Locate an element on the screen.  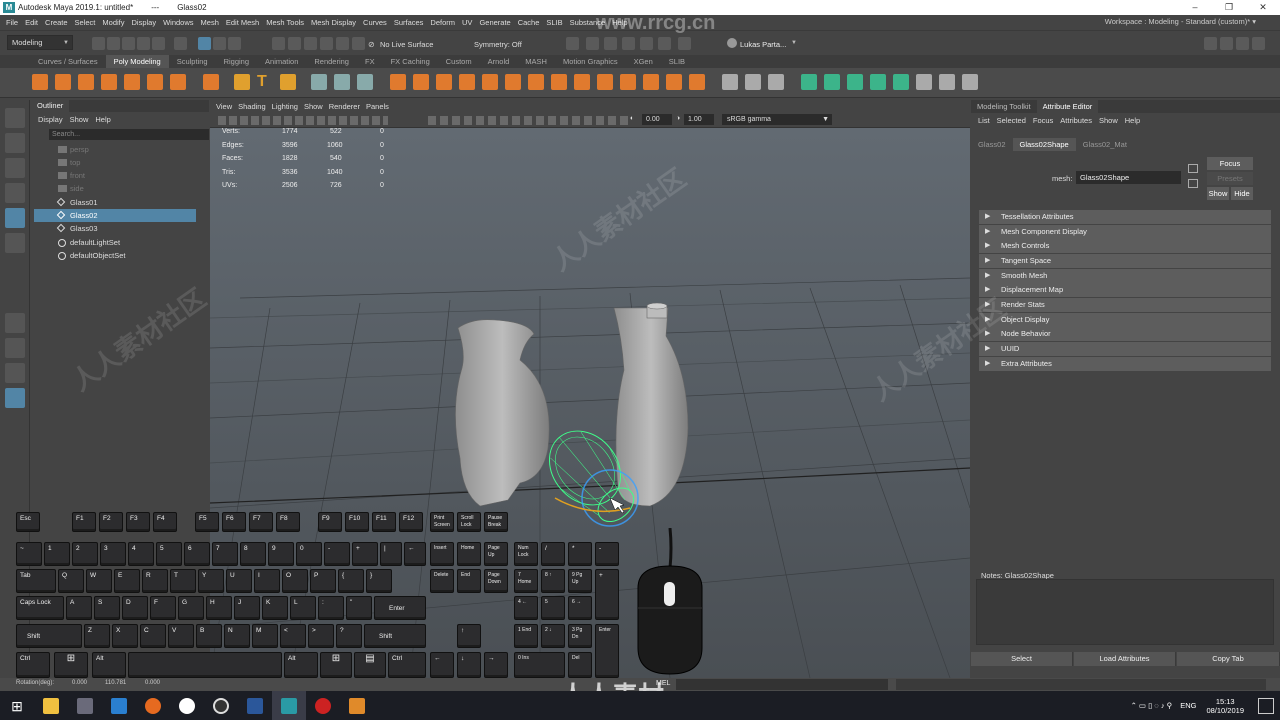
cylindrical-mapping-icon is located at coordinates (832, 82).